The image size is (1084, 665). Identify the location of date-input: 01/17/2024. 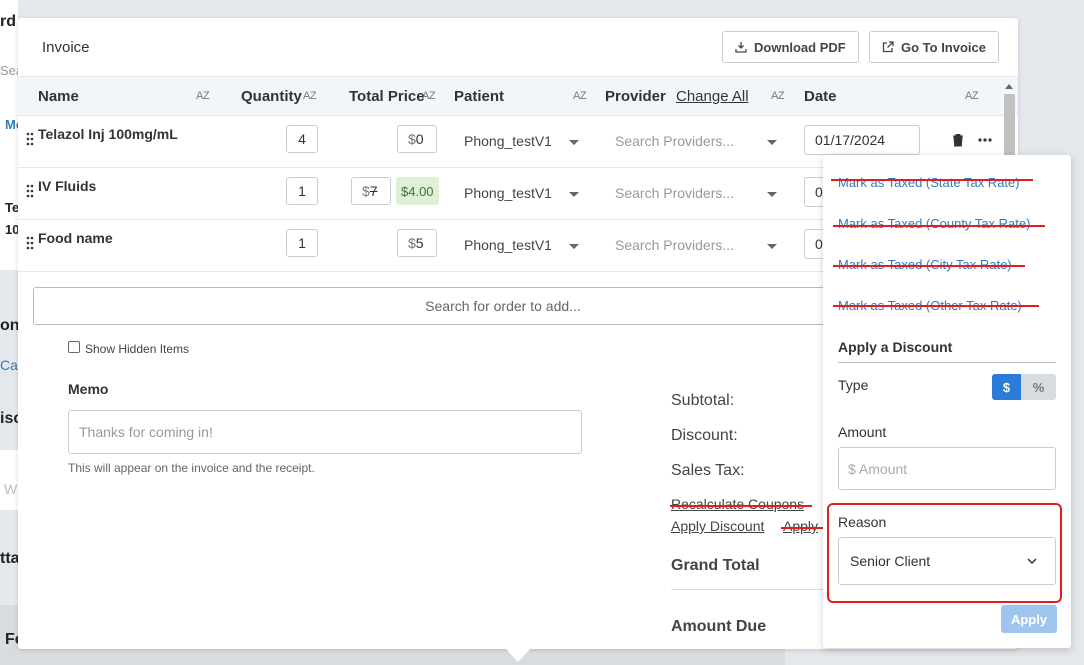
(862, 140).